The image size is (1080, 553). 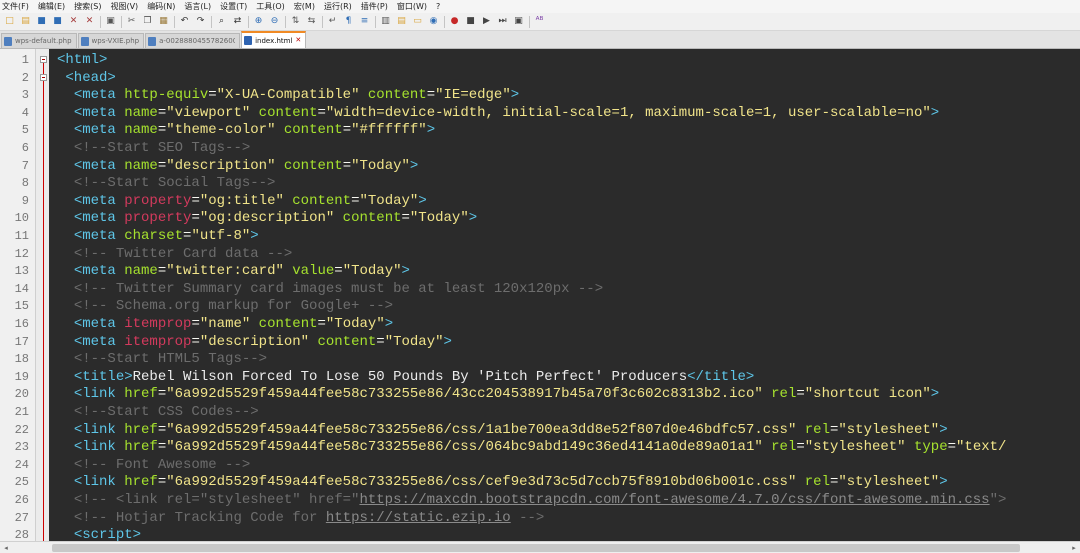 What do you see at coordinates (15, 6) in the screenshot?
I see `menu-item: 文件(F)` at bounding box center [15, 6].